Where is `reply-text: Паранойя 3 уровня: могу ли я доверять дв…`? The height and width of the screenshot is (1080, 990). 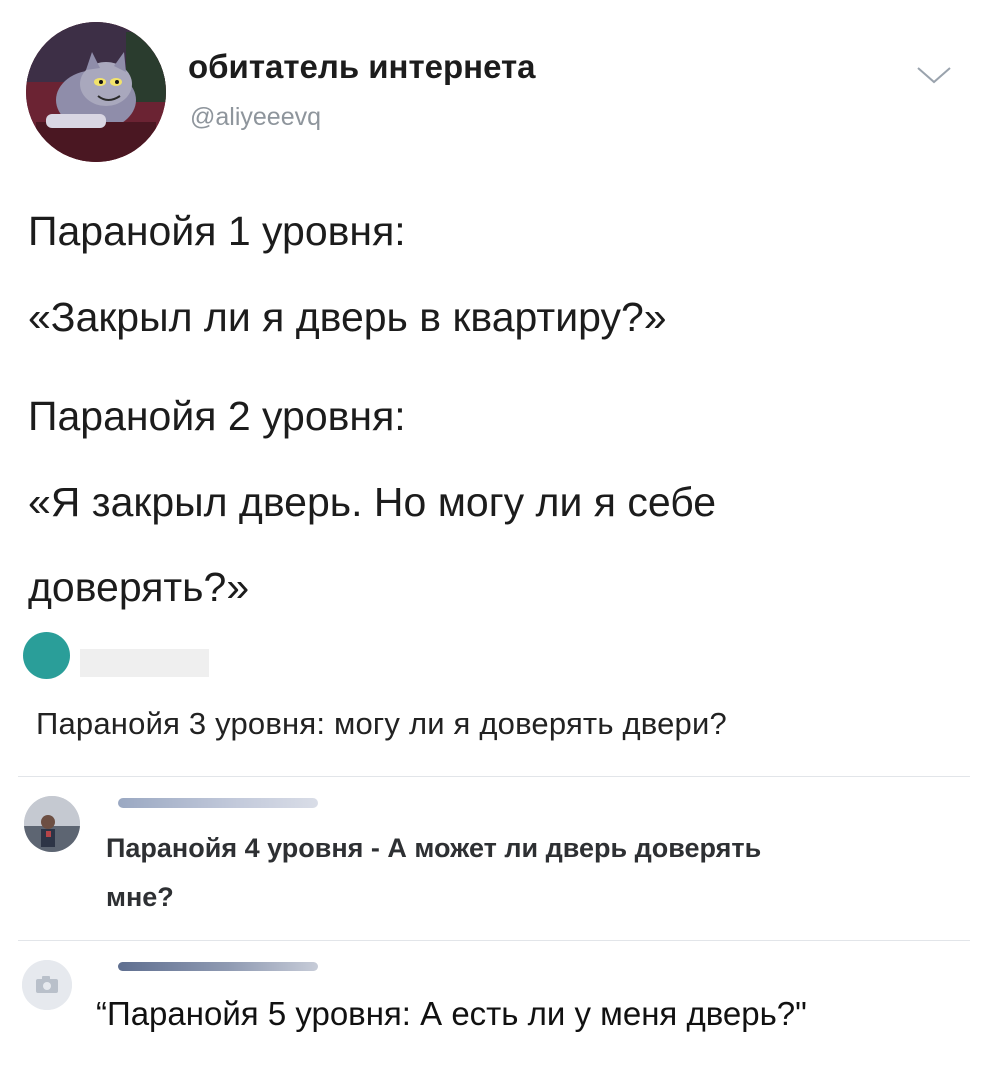
reply-text: Паранойя 3 уровня: могу ли я доверять дв… is located at coordinates (381, 723).